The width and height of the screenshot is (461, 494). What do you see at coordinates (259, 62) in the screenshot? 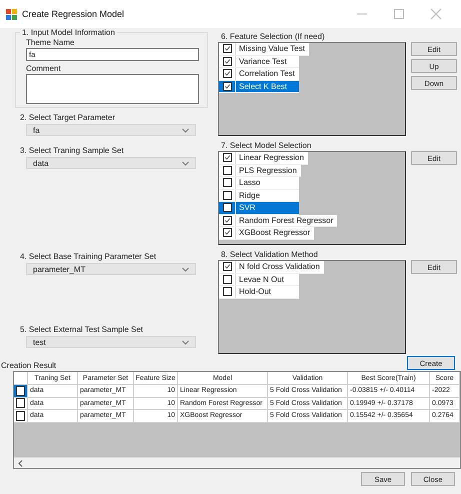
I see `list-item: Variance Test` at bounding box center [259, 62].